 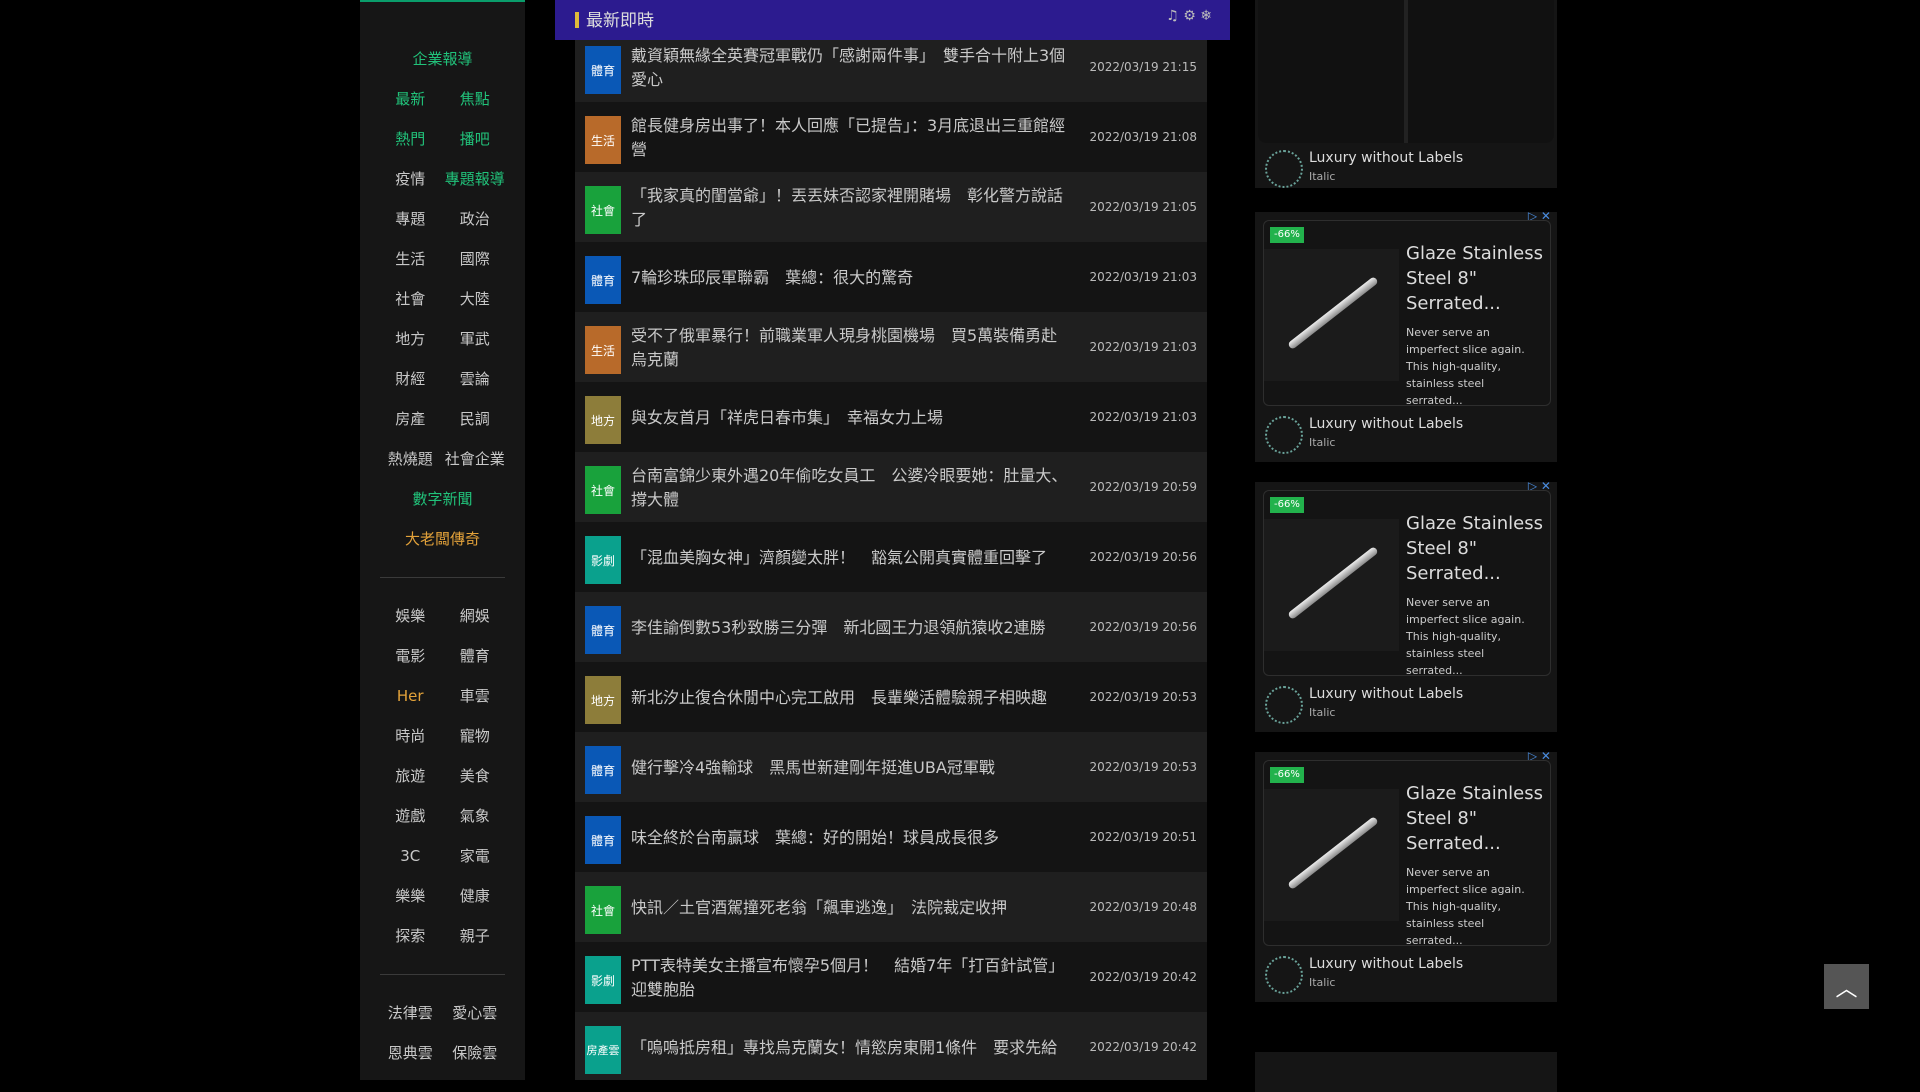 What do you see at coordinates (851, 978) in the screenshot?
I see `news-headline: PTT表特美女主播宣布懷孕5個月！ 結婚7年「打百針試管」迎雙胞胎` at bounding box center [851, 978].